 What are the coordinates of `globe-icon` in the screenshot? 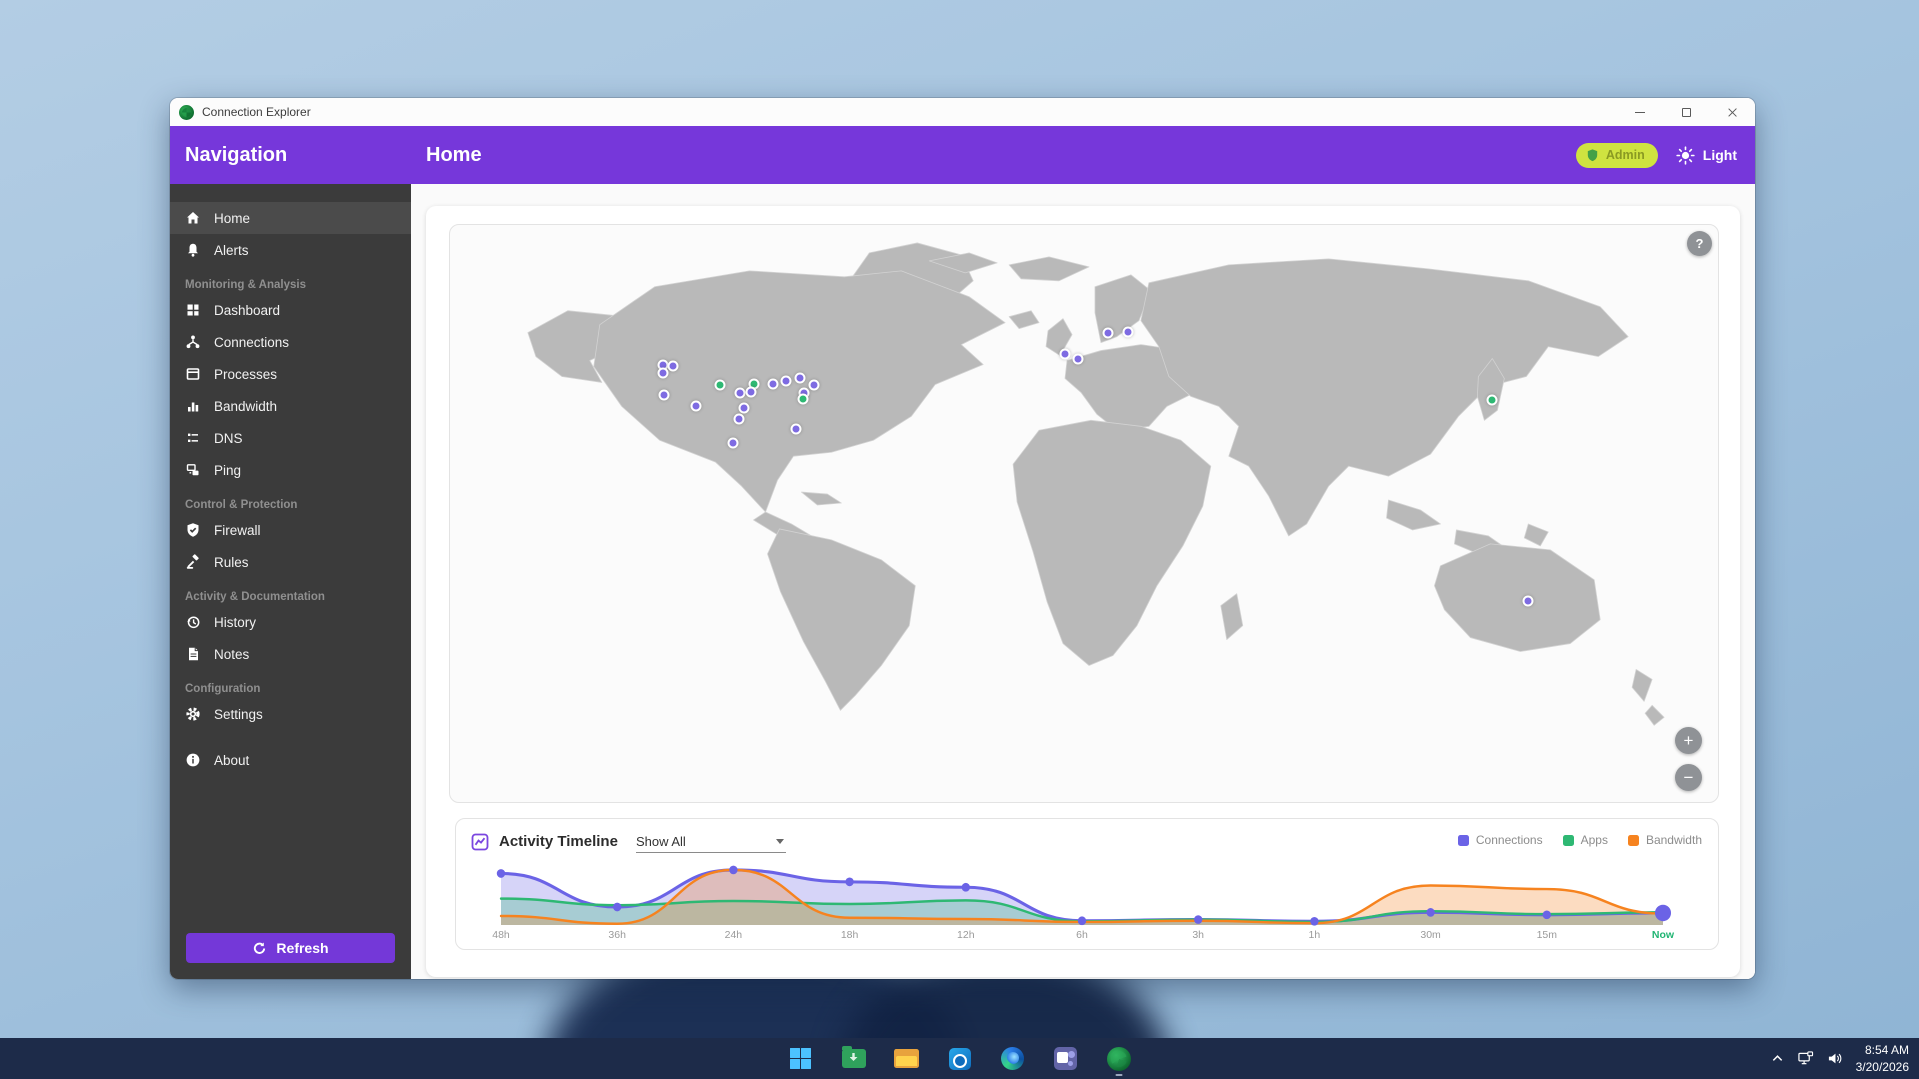 It's located at (1118, 1058).